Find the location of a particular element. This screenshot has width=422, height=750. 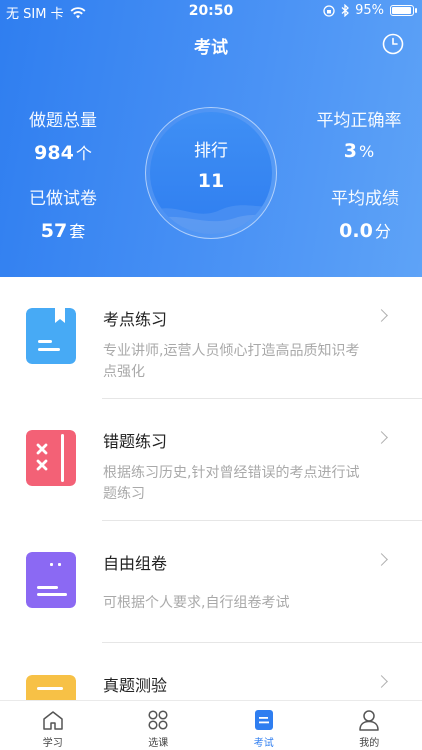

tab-study: 学习 is located at coordinates (53, 725).